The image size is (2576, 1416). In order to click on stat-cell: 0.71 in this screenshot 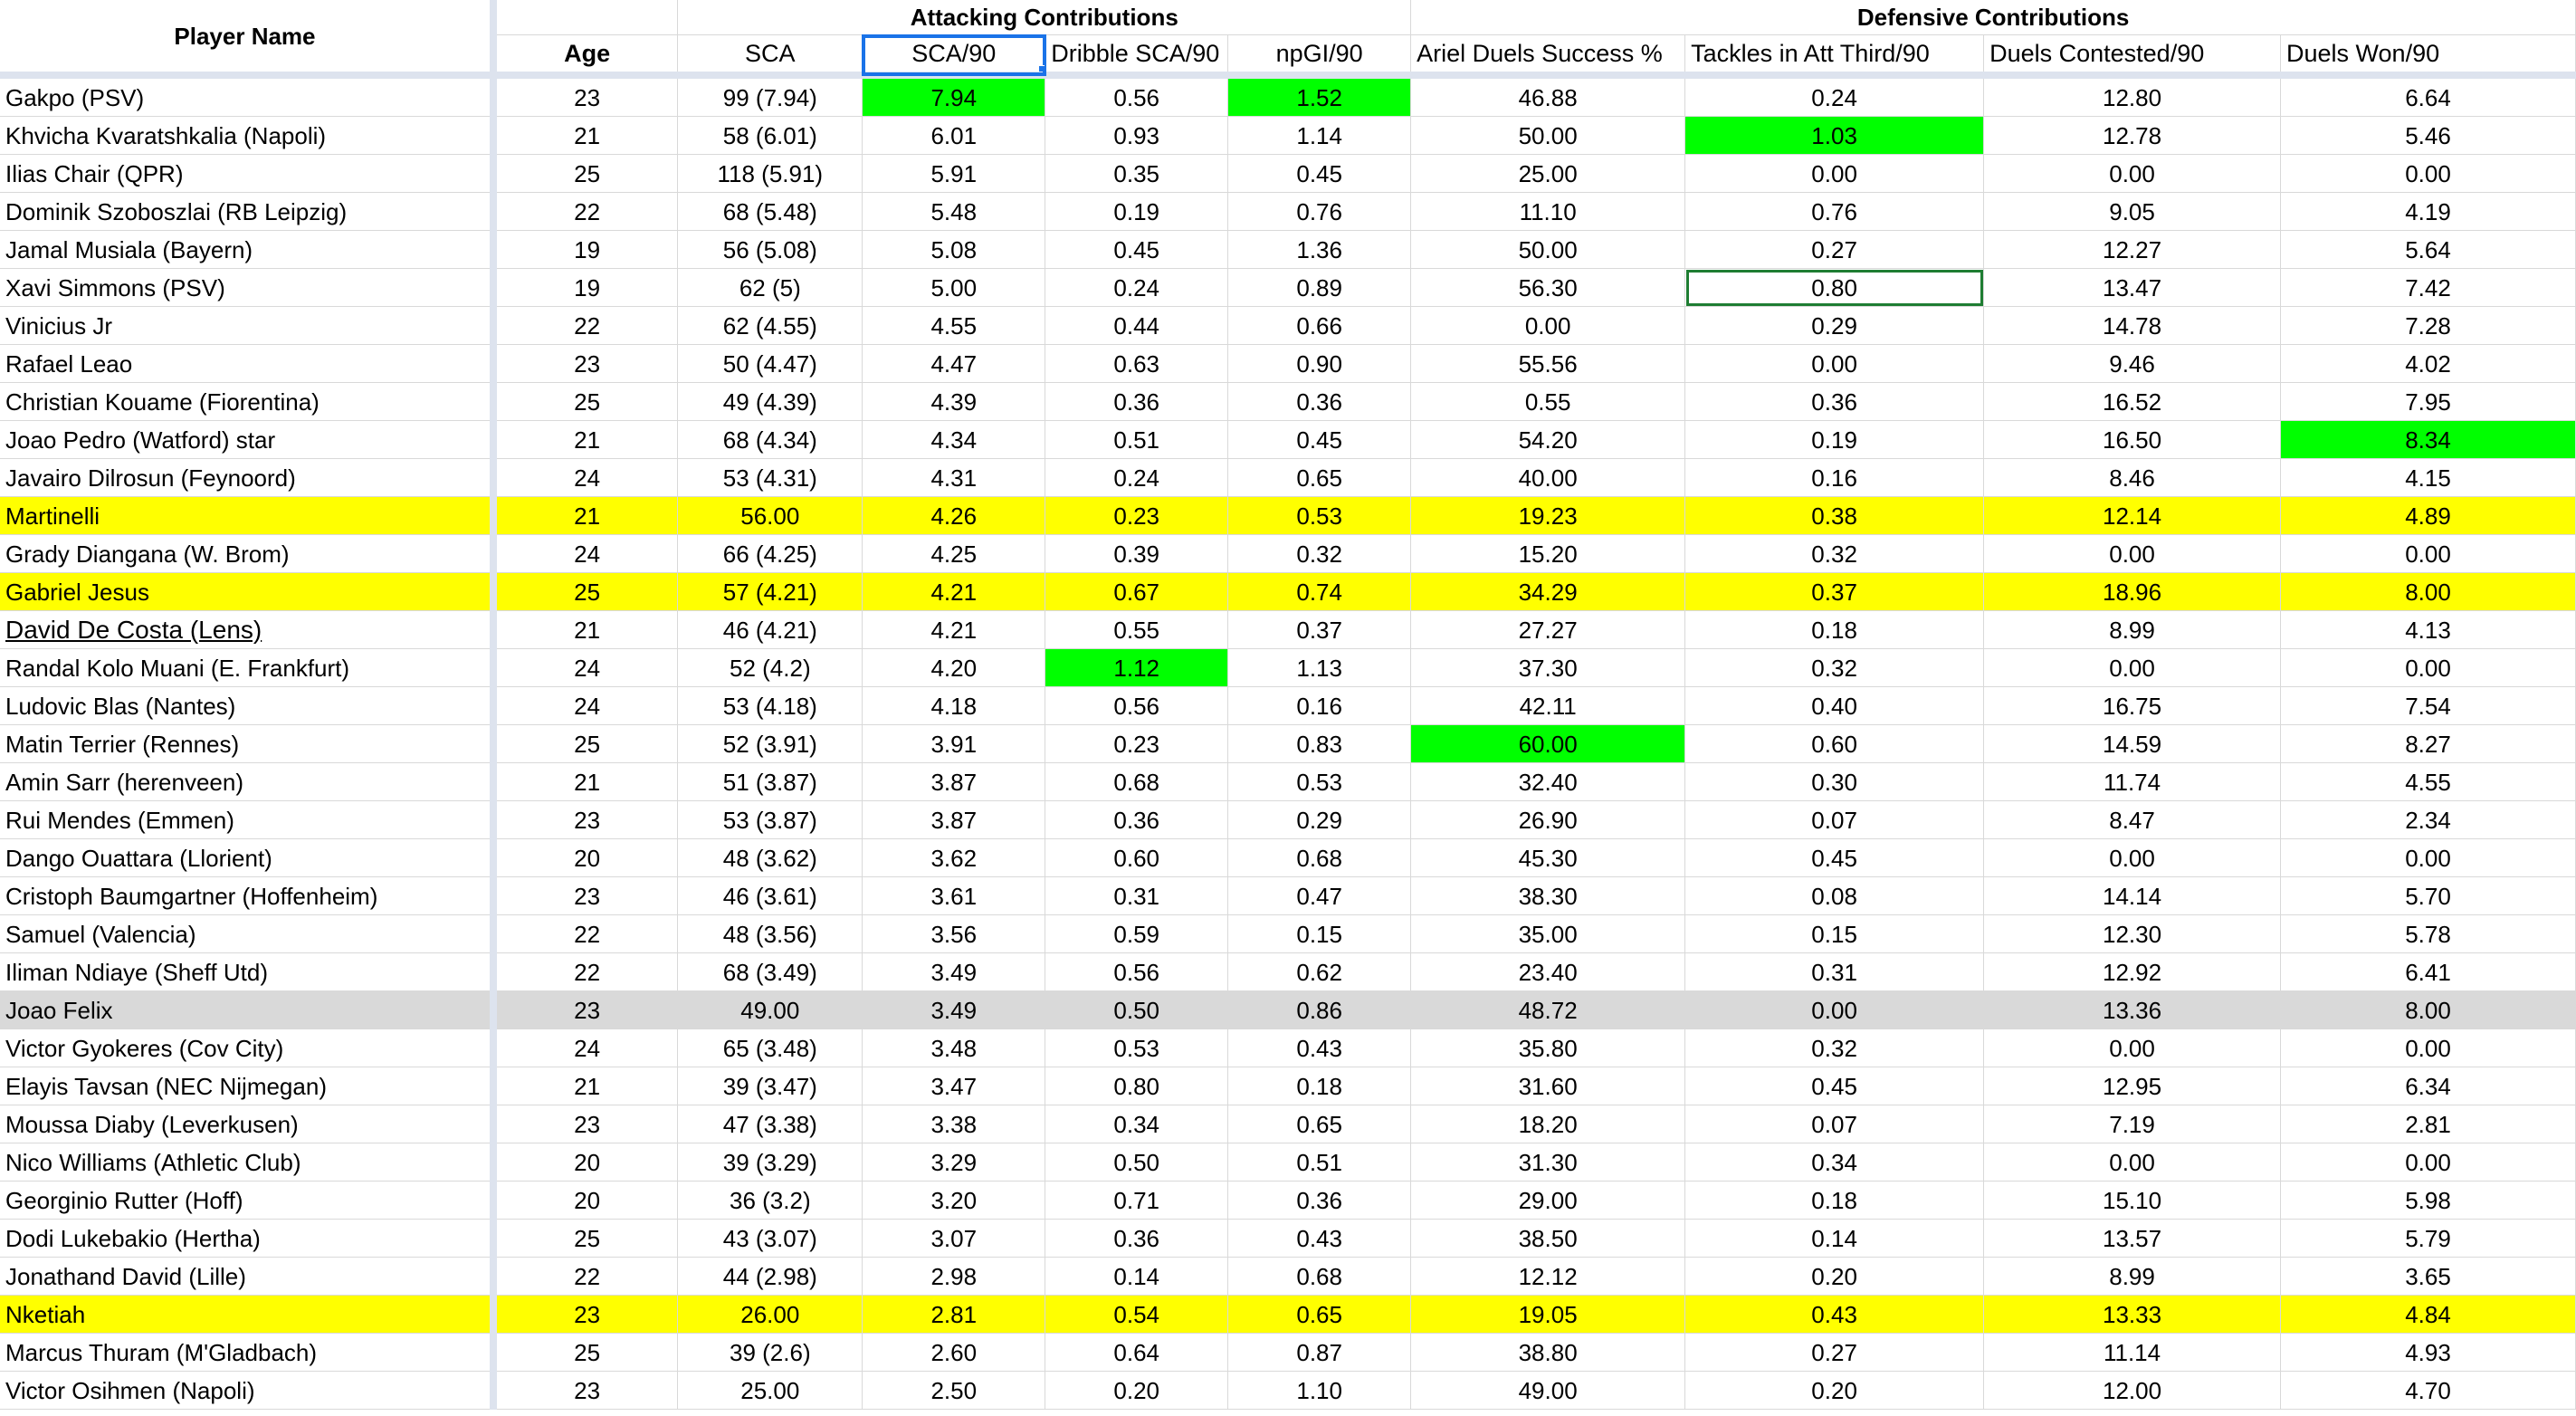, I will do `click(1137, 1200)`.